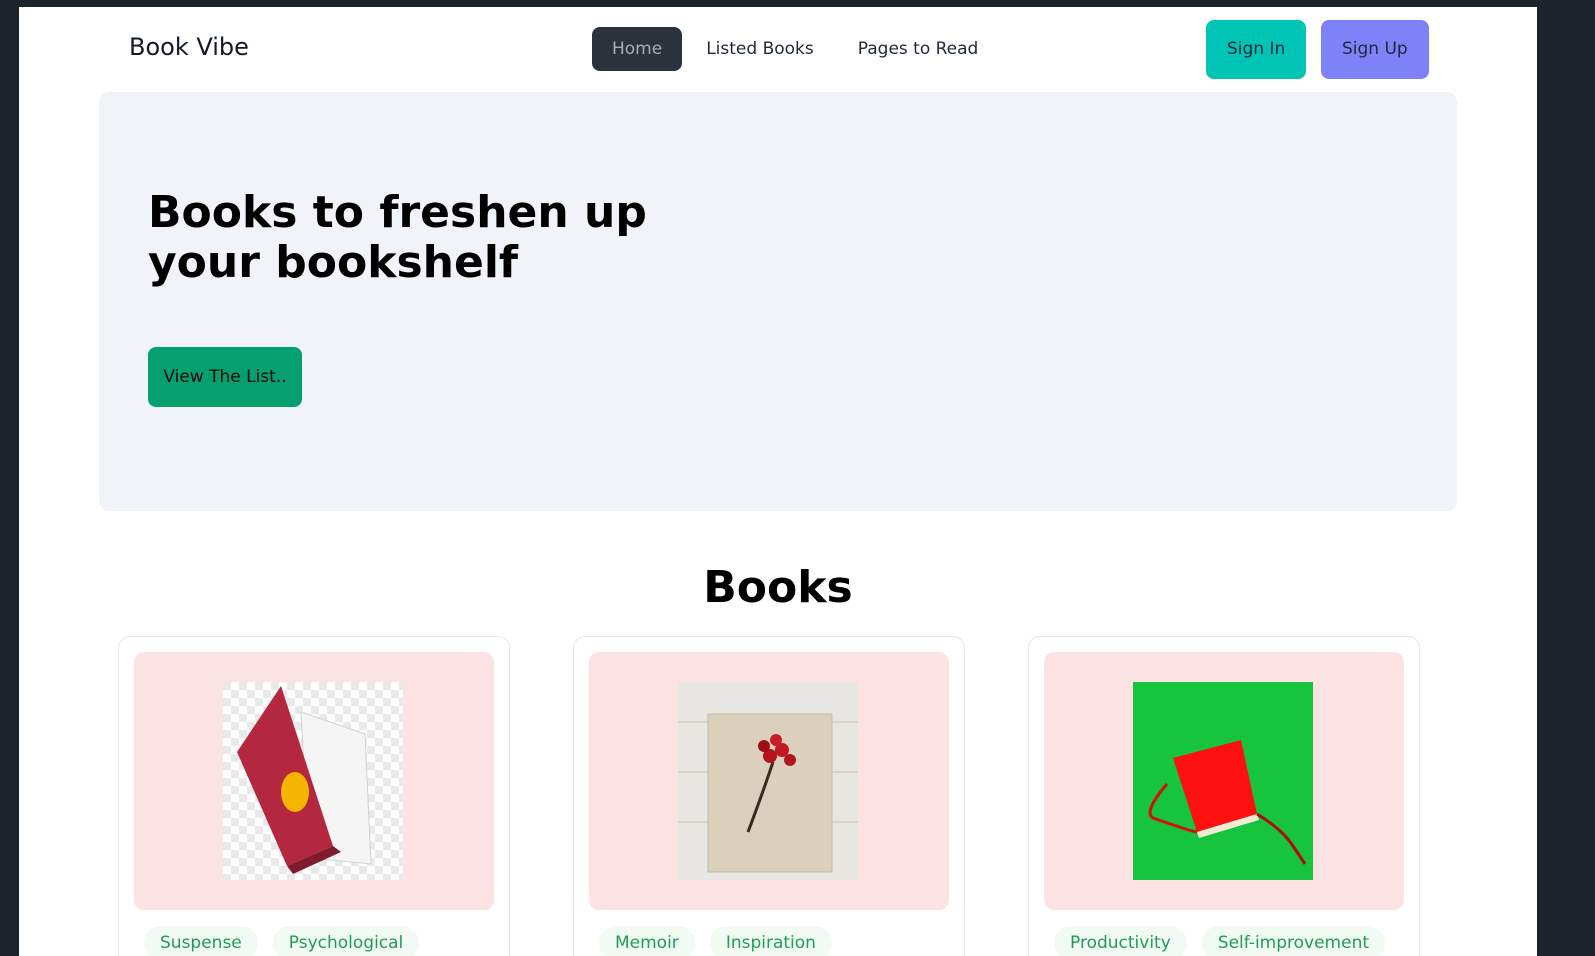 Image resolution: width=1595 pixels, height=956 pixels. I want to click on beige-book-with-berries-image, so click(768, 781).